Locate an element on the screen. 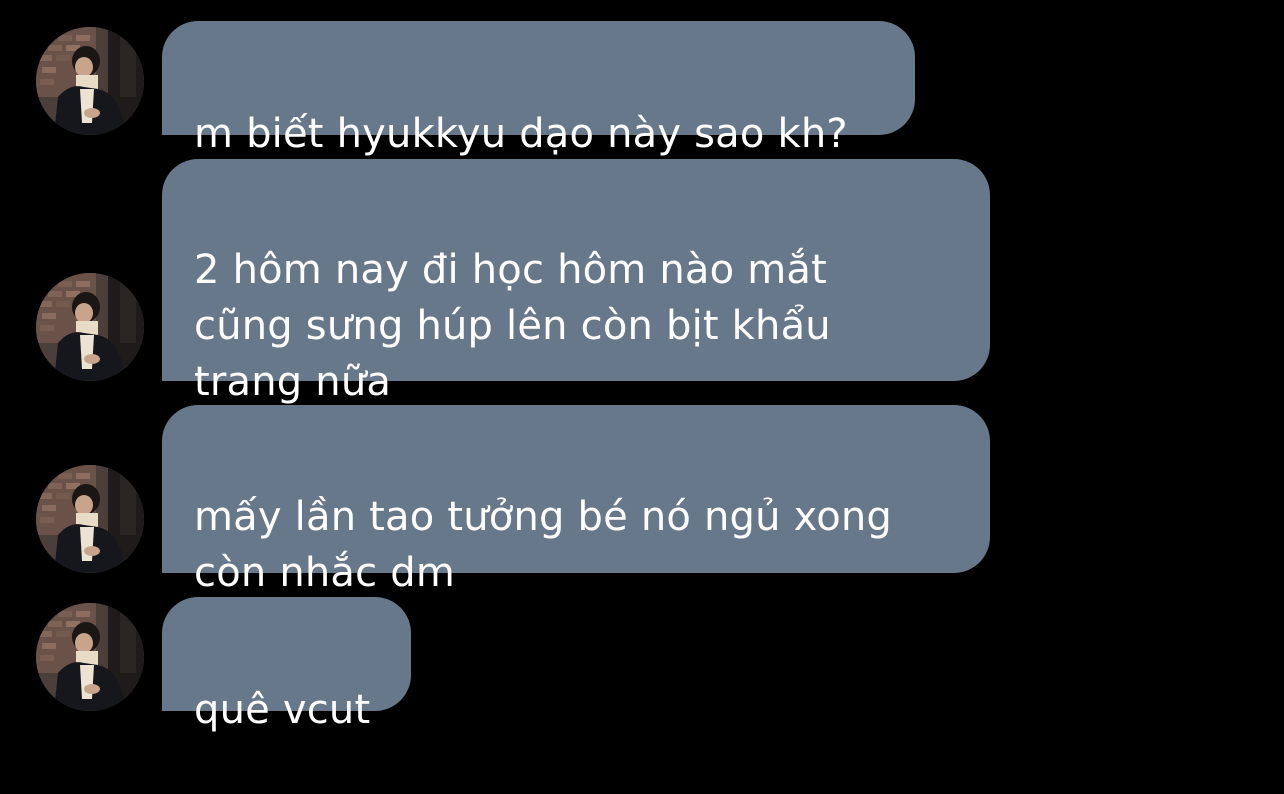  message-bubble: m biết hyukkyu dạo này sao kh? is located at coordinates (538, 89).